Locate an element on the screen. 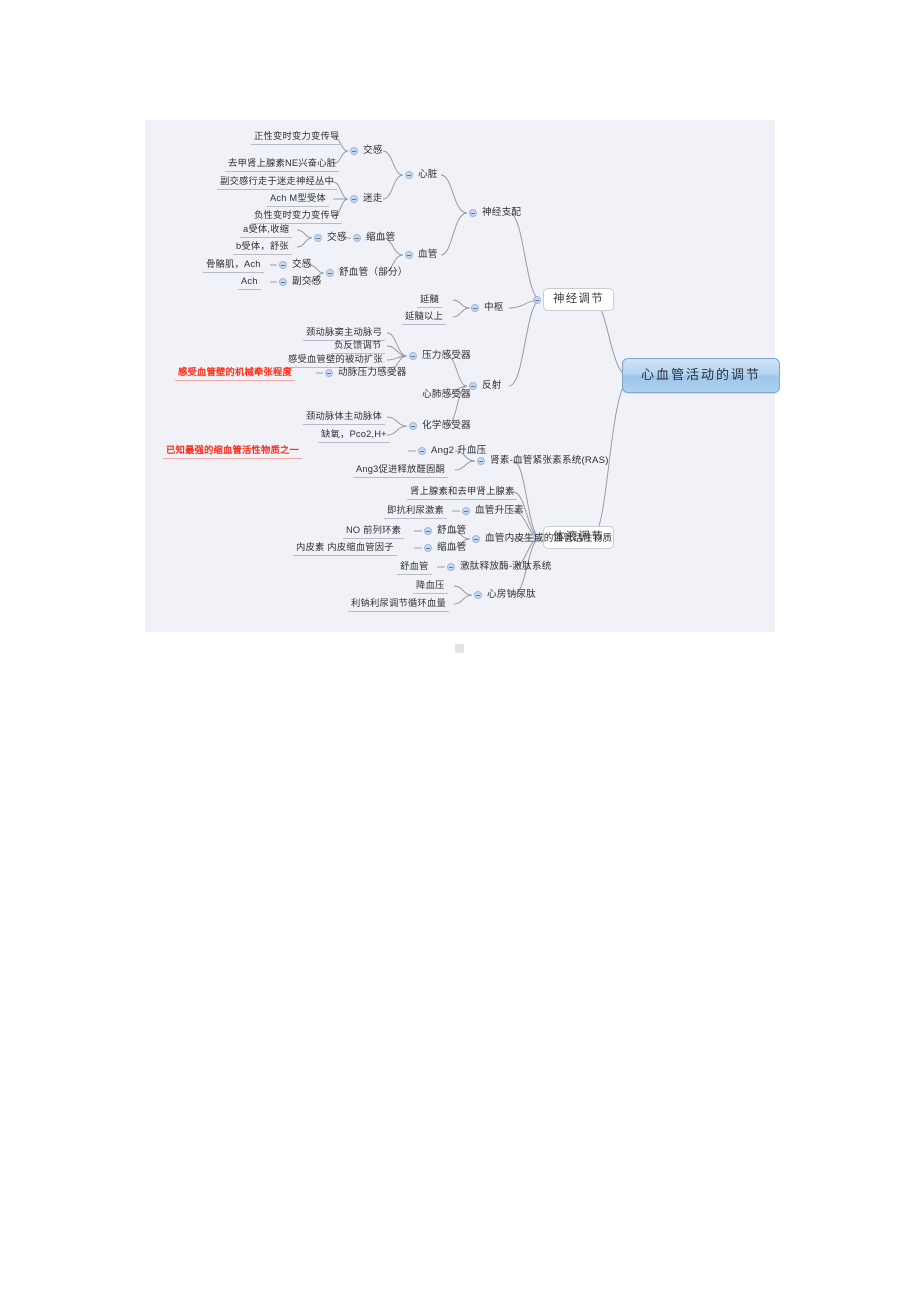 The height and width of the screenshot is (1302, 920). toggle-baroreceptor is located at coordinates (413, 356).